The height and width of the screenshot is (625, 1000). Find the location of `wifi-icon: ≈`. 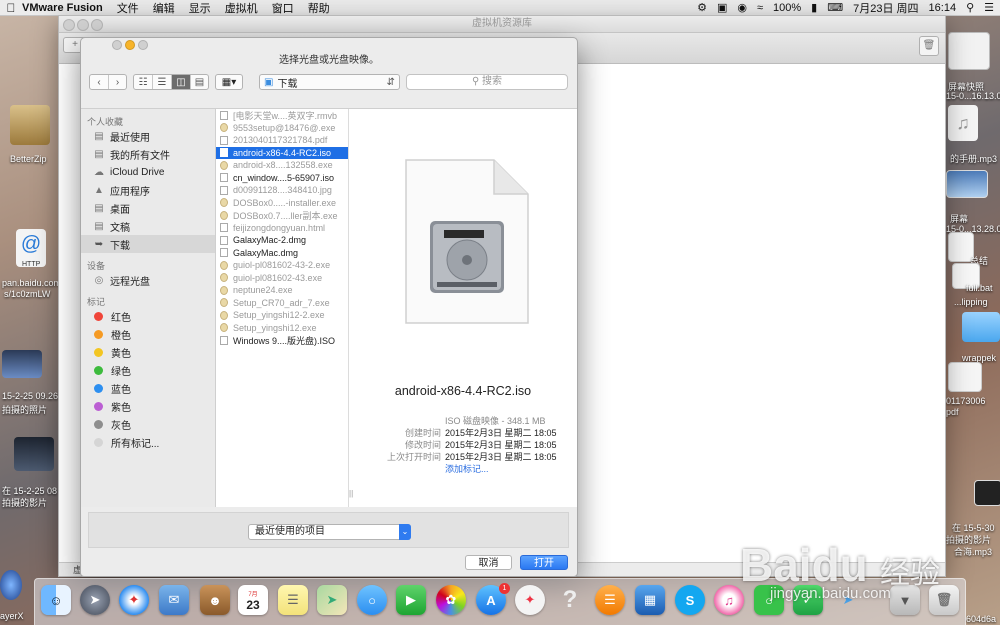

wifi-icon: ≈ is located at coordinates (760, 8).